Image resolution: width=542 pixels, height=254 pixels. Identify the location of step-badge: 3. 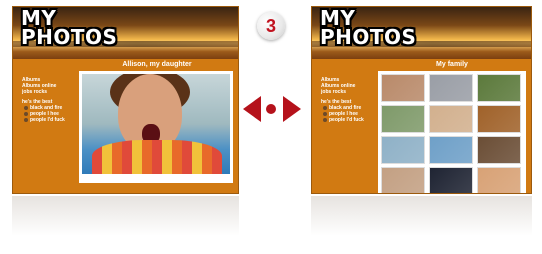
(271, 26).